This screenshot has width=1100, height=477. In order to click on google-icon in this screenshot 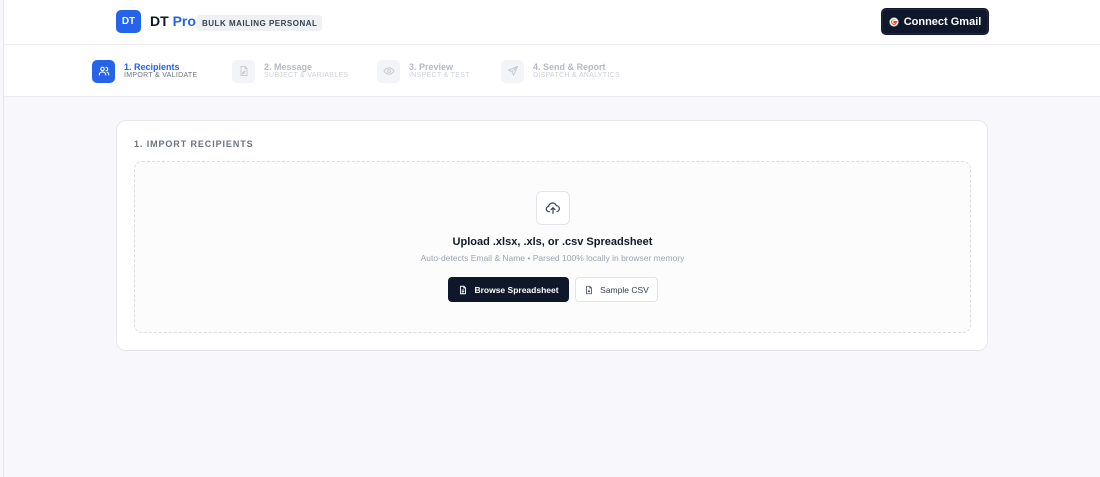, I will do `click(894, 21)`.